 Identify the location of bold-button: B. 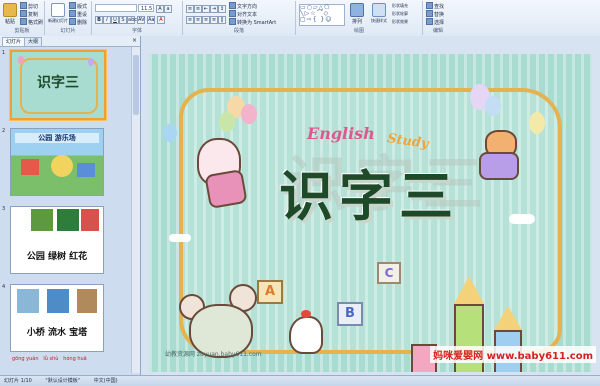
(99, 20).